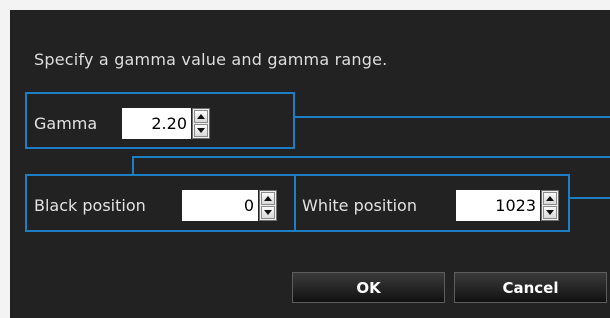 This screenshot has height=318, width=610. I want to click on white-position-input: 1023, so click(498, 205).